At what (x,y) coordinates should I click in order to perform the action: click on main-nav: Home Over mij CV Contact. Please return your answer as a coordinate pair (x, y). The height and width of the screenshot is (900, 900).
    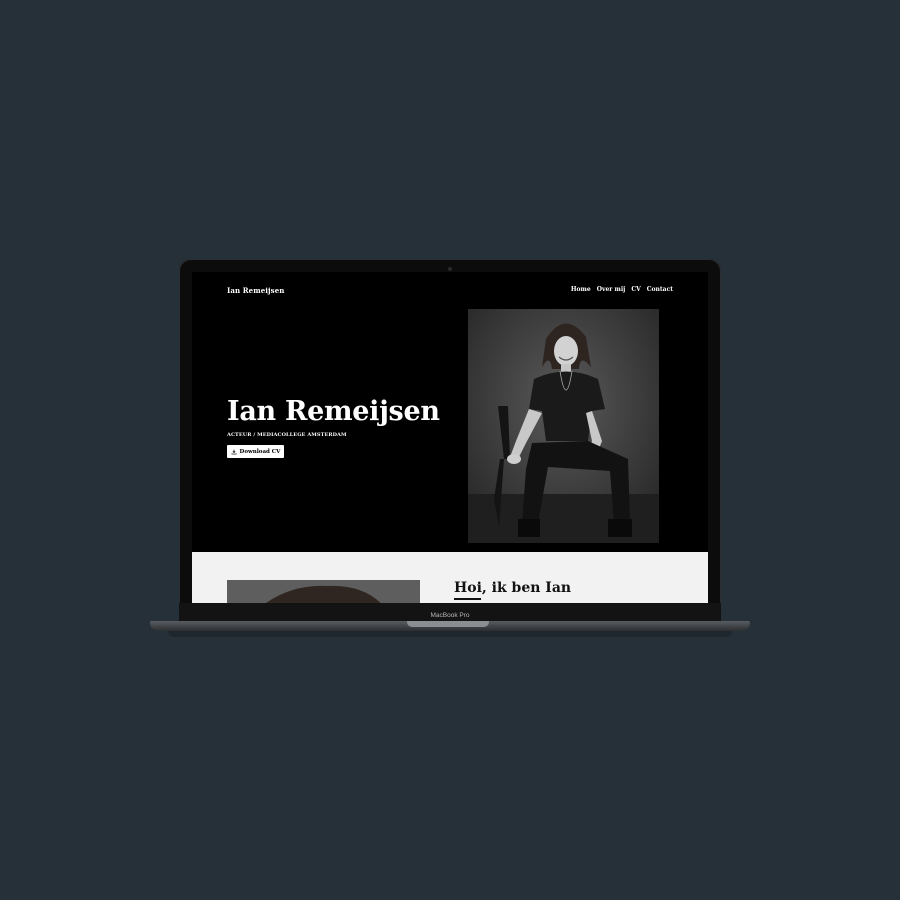
    Looking at the image, I should click on (622, 289).